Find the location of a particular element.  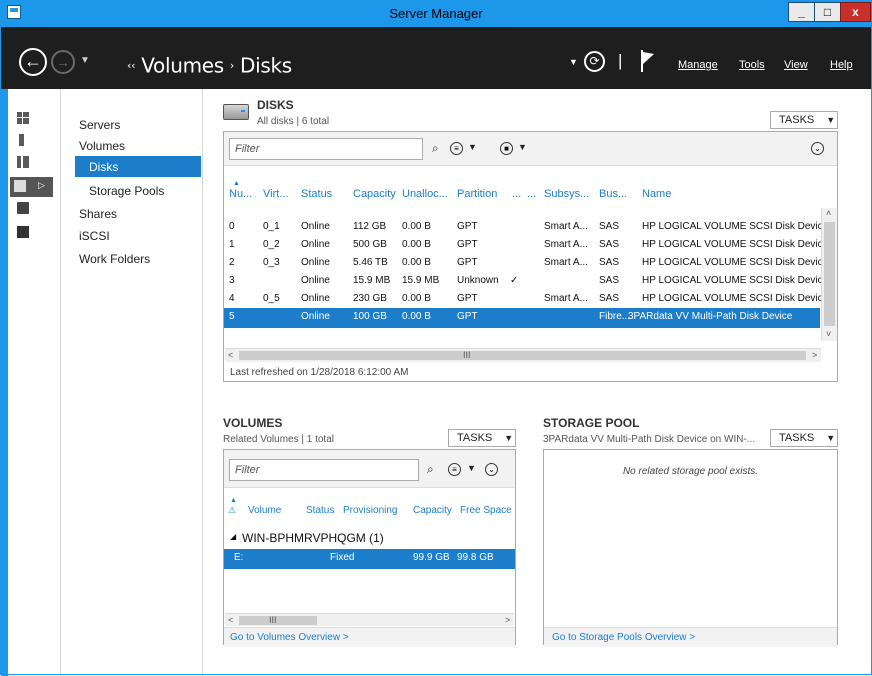

view-menu: View is located at coordinates (796, 65).